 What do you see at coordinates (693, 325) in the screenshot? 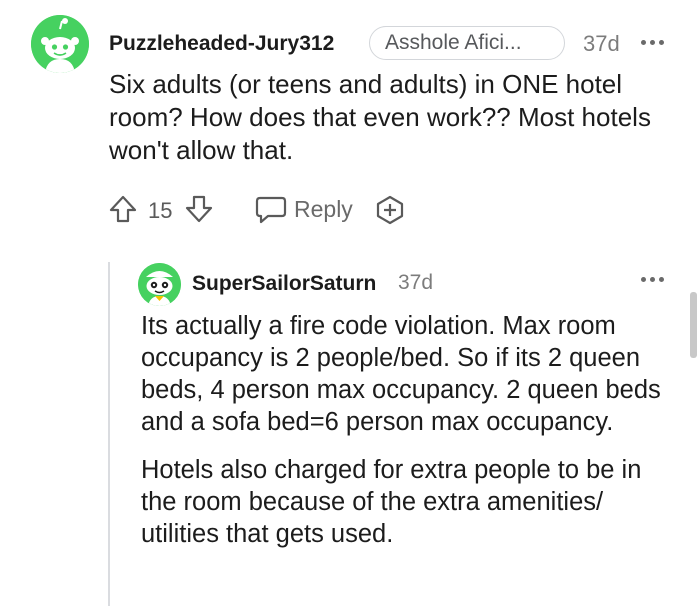
I see `scrollbar-thumb` at bounding box center [693, 325].